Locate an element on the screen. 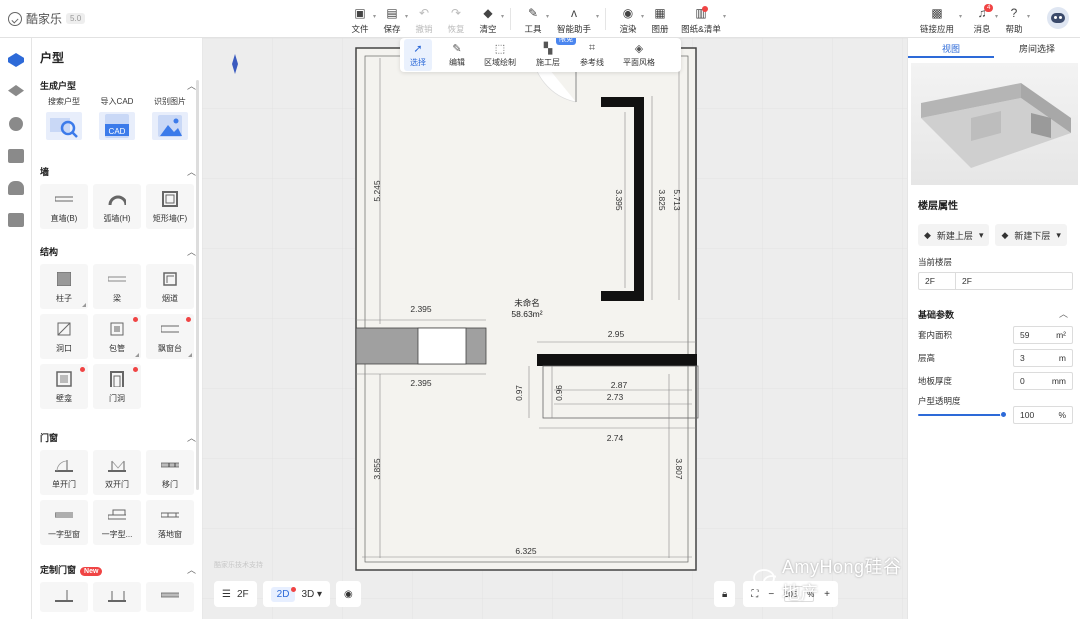  search-floorplan-item: 搜索户型 is located at coordinates (64, 121).